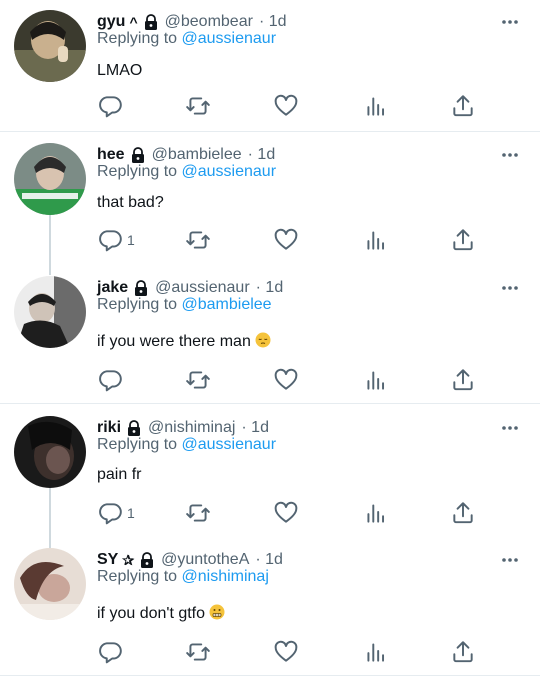 This screenshot has height=676, width=540. I want to click on tweet-text-content: if you were there man, so click(174, 341).